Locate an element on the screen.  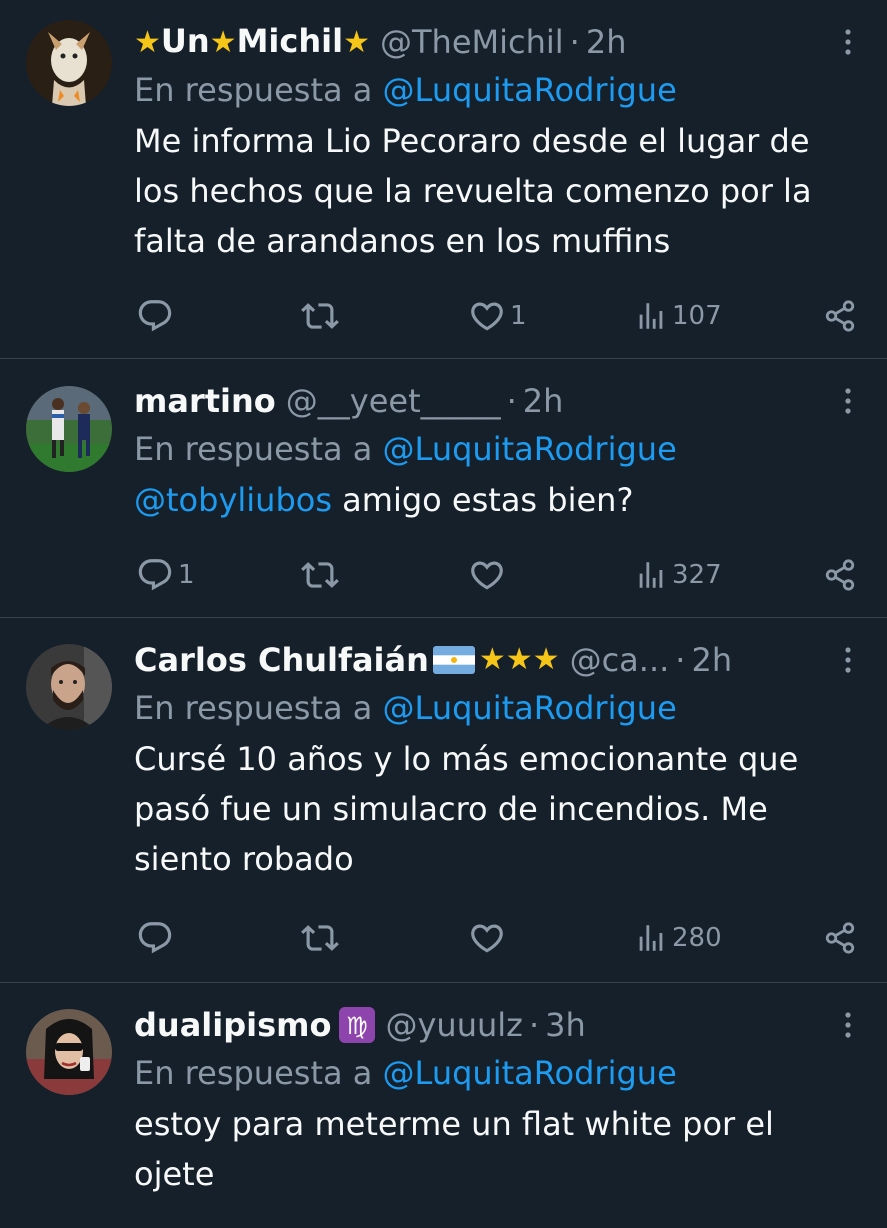
virgo-sign-glyph: ♍ is located at coordinates (358, 1026).